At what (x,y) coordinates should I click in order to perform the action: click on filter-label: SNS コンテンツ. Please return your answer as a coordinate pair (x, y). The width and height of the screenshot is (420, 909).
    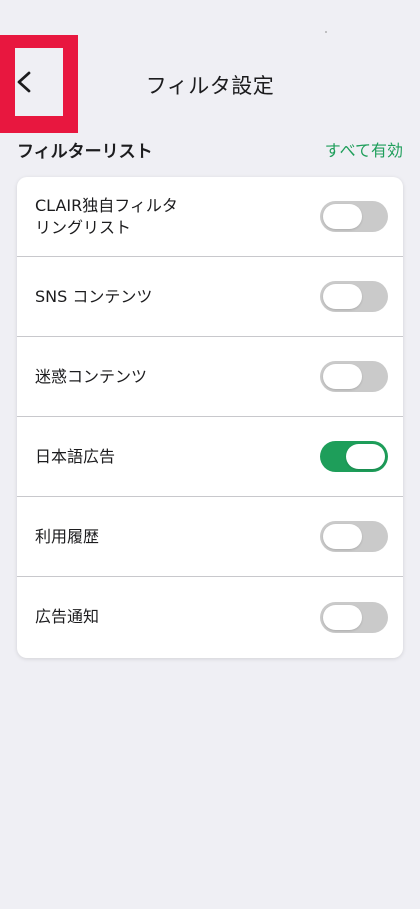
    Looking at the image, I should click on (94, 296).